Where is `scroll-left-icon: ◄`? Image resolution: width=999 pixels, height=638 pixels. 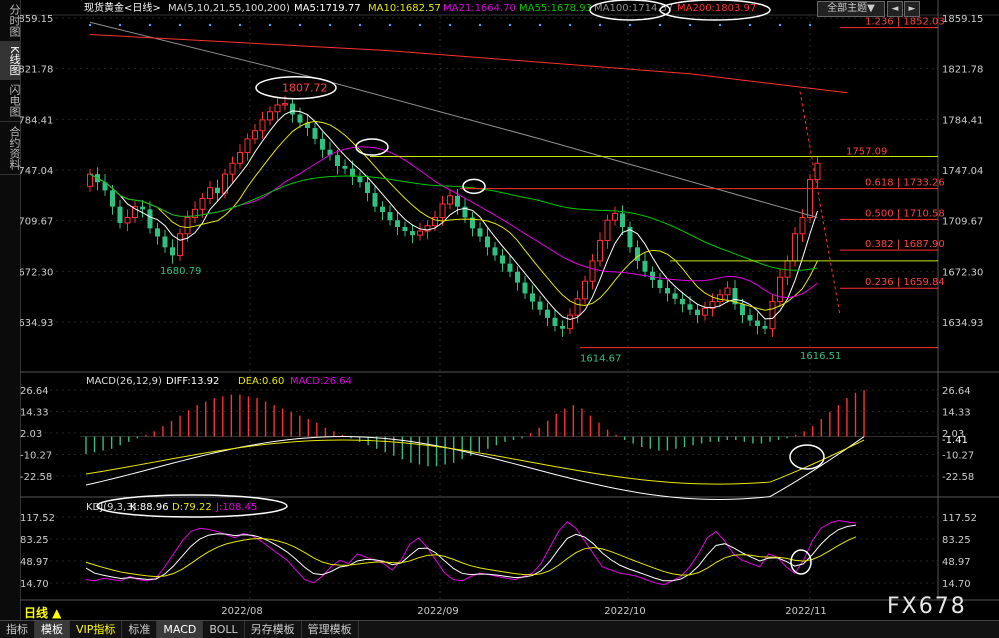
scroll-left-icon: ◄ is located at coordinates (895, 9).